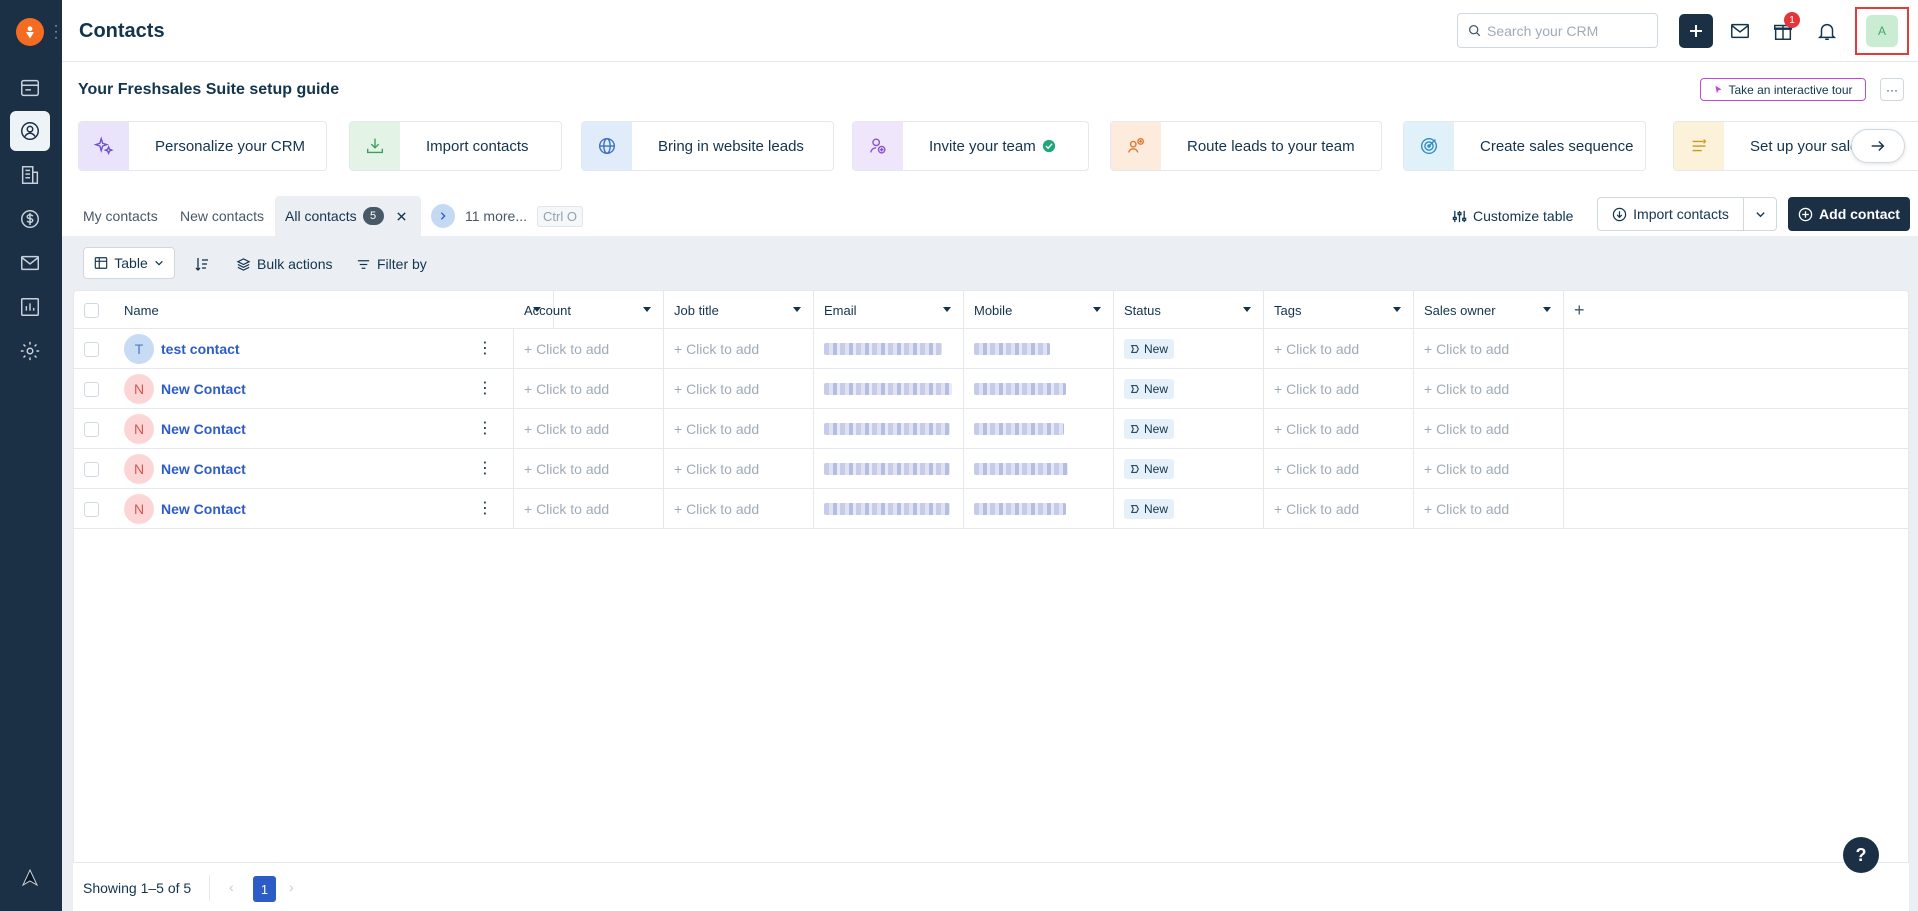  What do you see at coordinates (334, 310) in the screenshot?
I see `column-header-name: Name` at bounding box center [334, 310].